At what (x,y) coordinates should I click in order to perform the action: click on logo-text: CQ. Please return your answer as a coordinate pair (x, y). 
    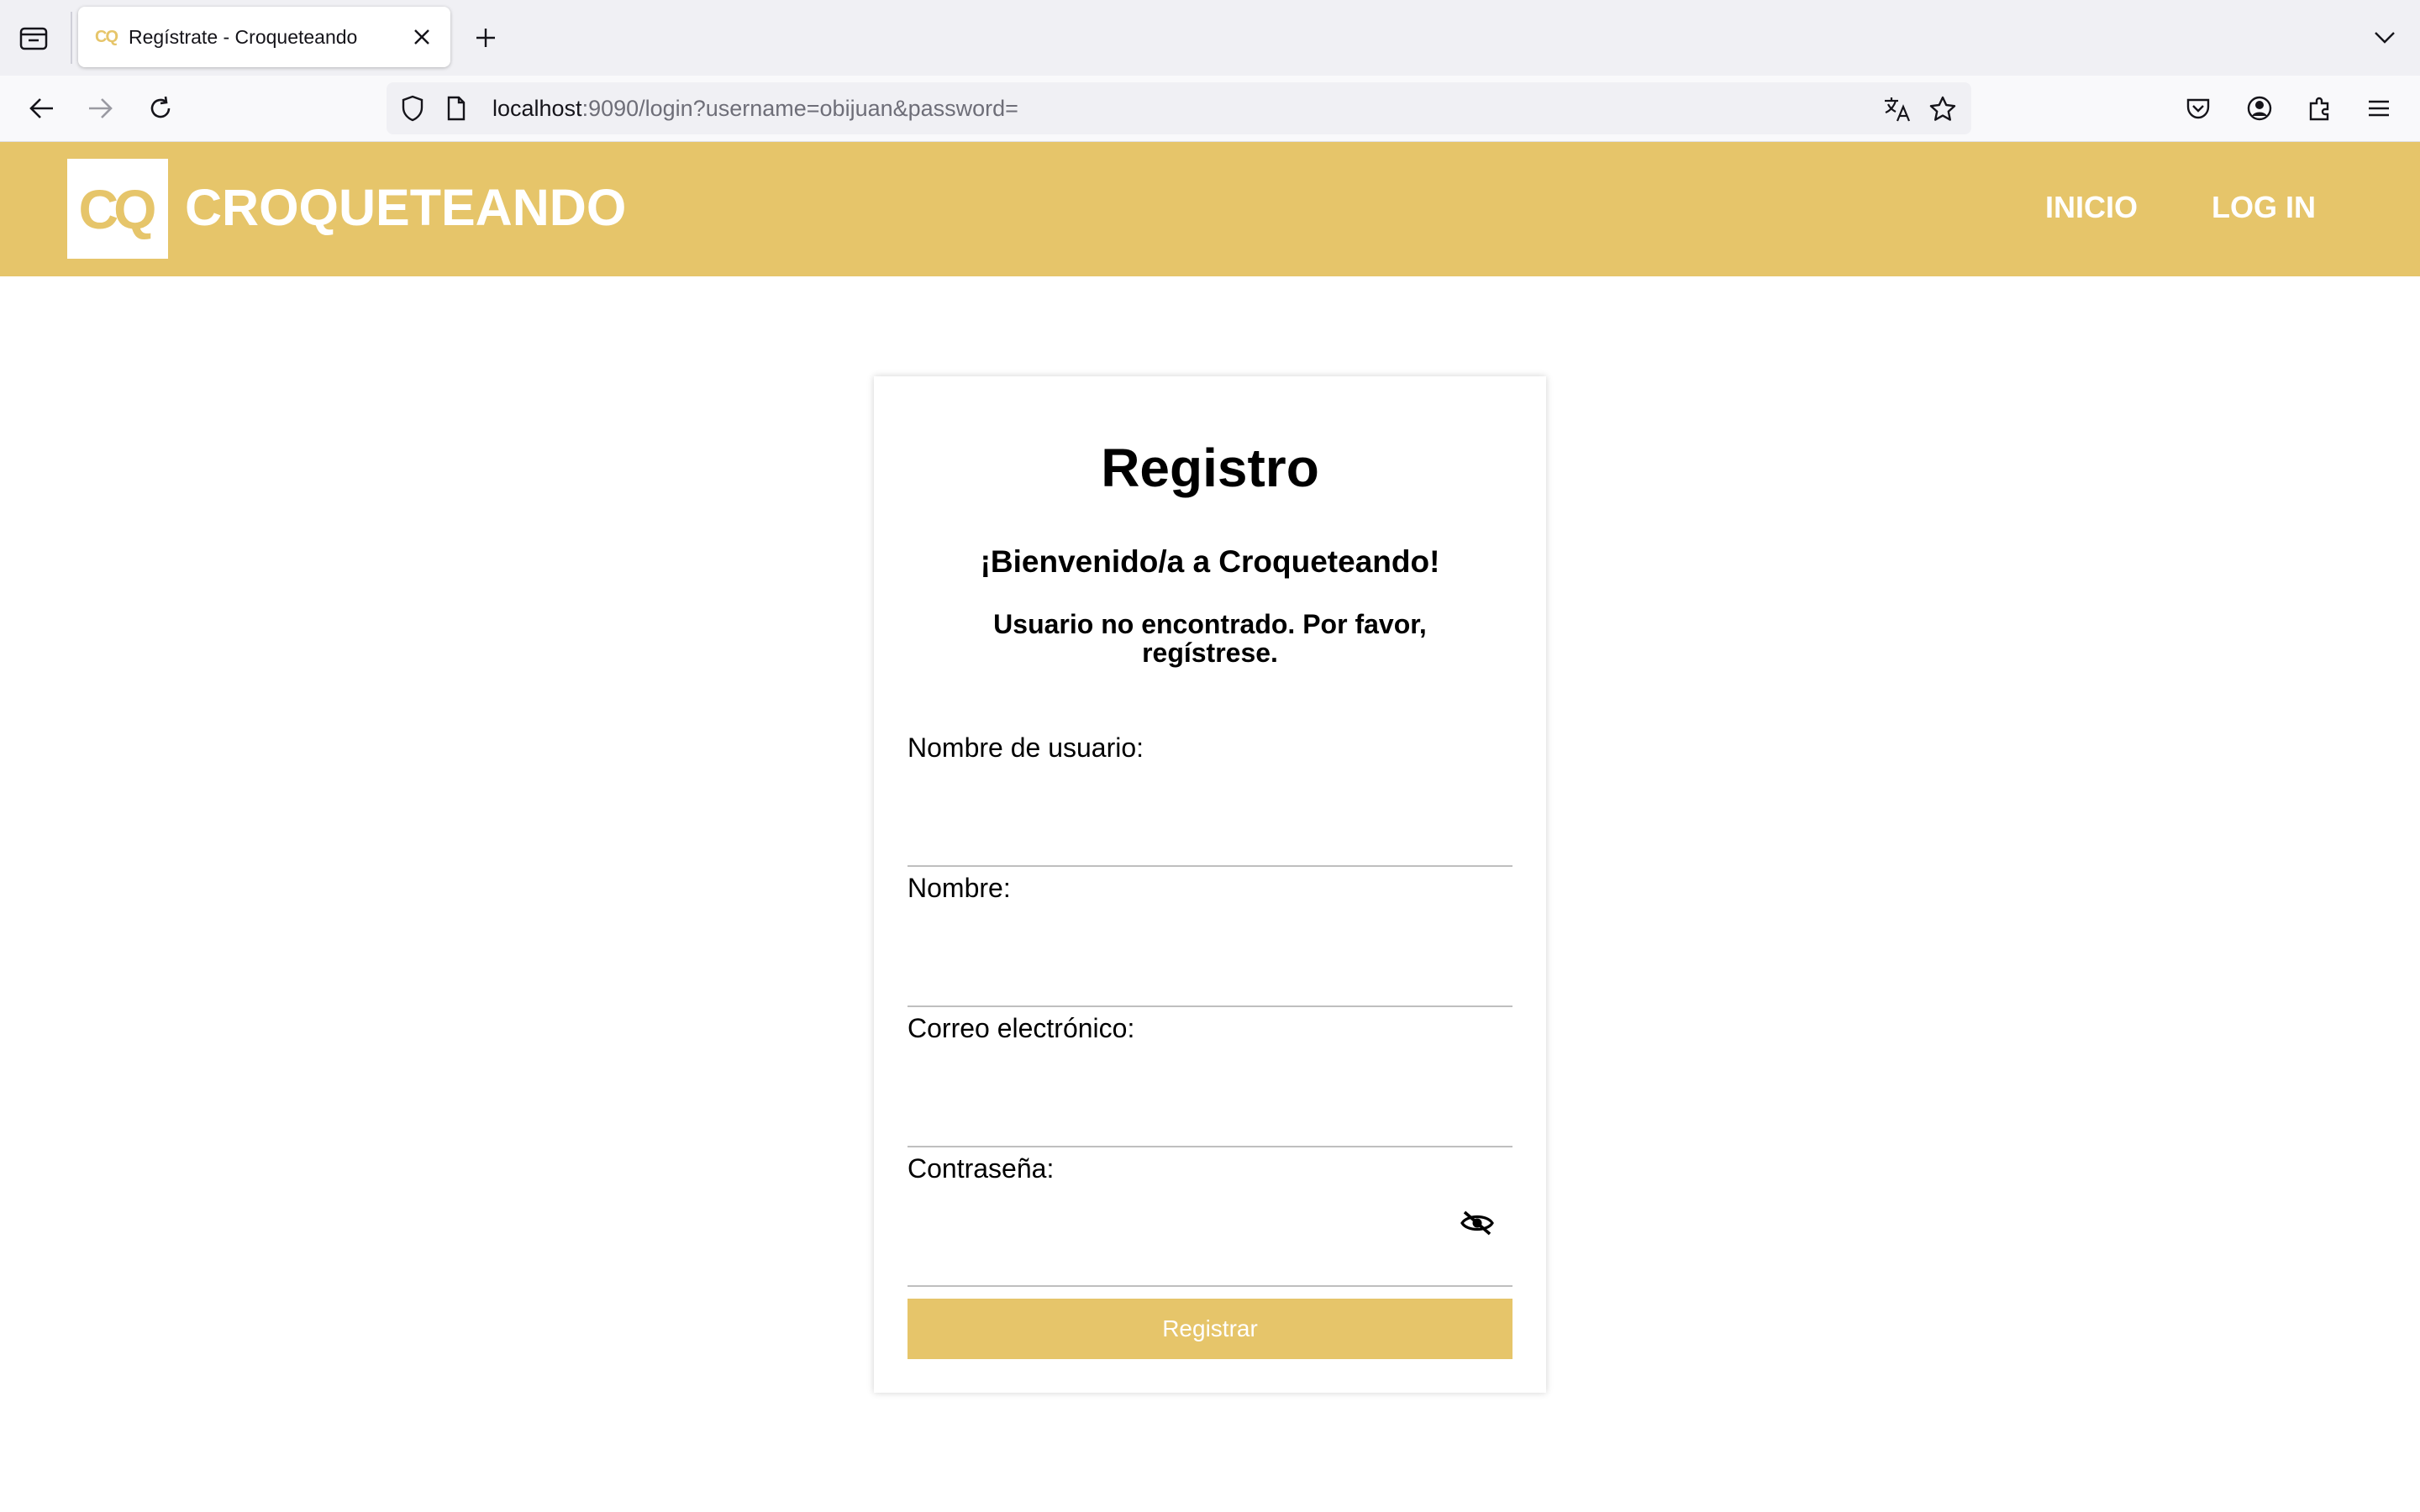
    Looking at the image, I should click on (117, 208).